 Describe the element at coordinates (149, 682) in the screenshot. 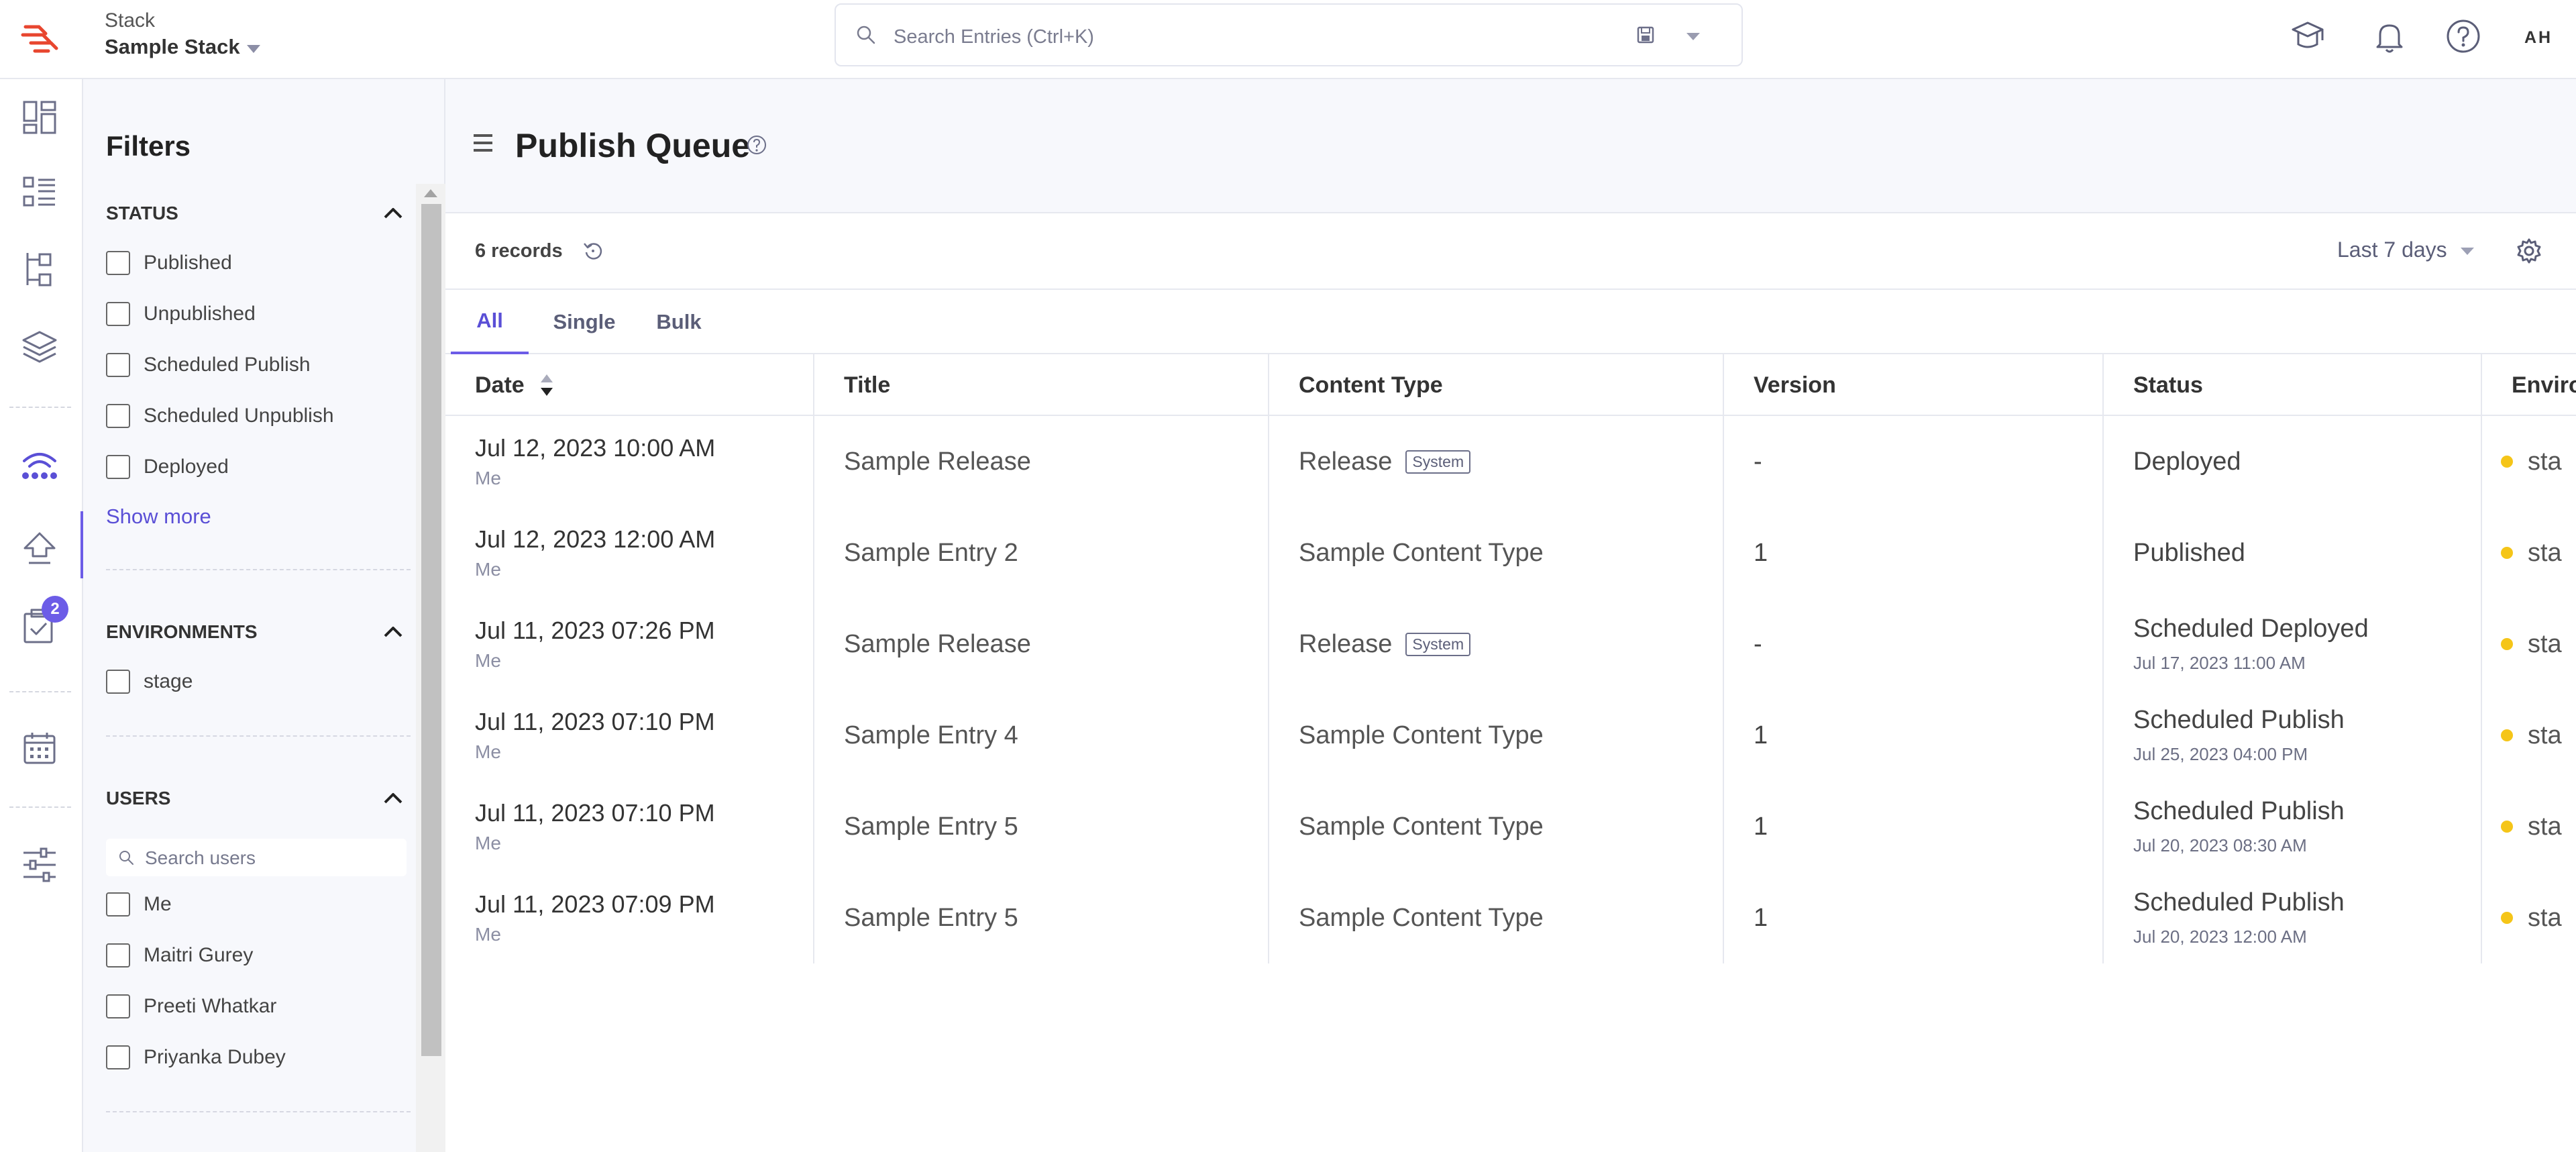

I see `environment-filter-stage: stage` at that location.